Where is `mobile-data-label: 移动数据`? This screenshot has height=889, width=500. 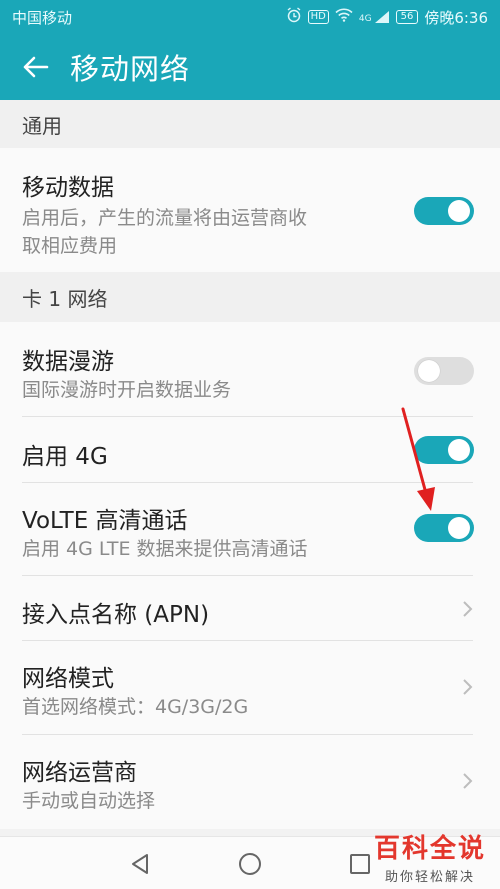
mobile-data-label: 移动数据 is located at coordinates (68, 188).